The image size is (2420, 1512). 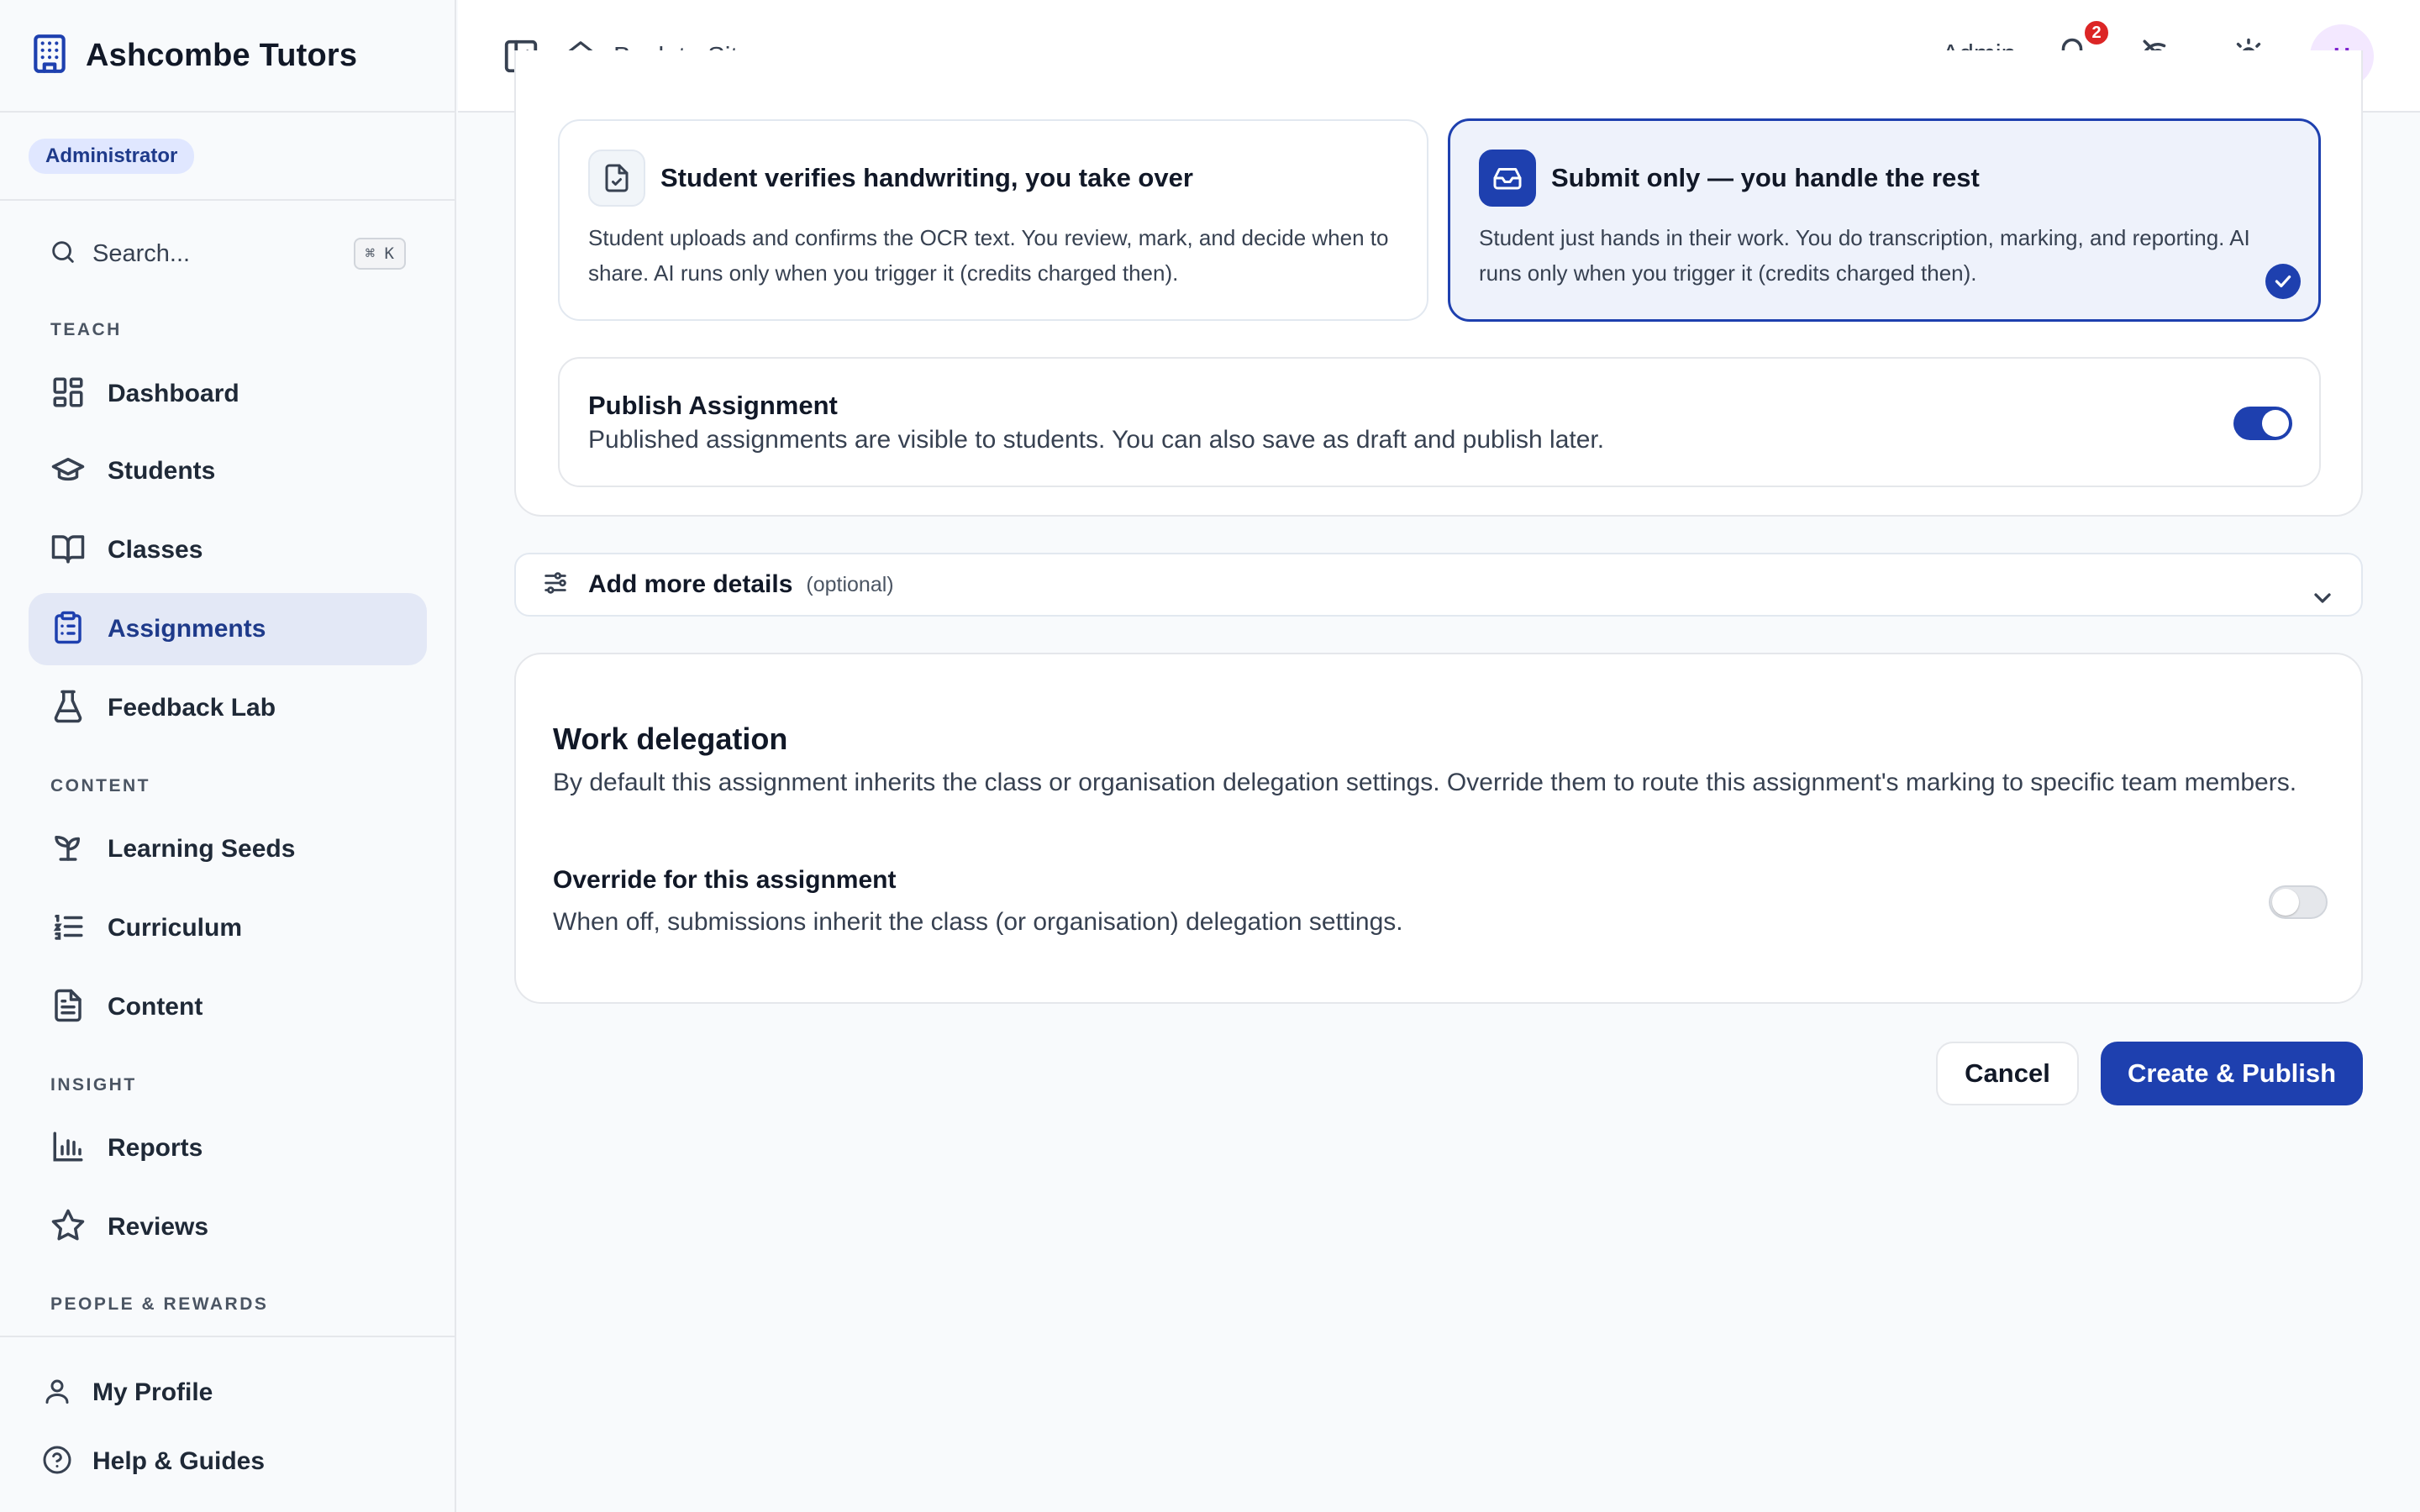 What do you see at coordinates (379, 254) in the screenshot?
I see `search-shortcut: ⌘ K` at bounding box center [379, 254].